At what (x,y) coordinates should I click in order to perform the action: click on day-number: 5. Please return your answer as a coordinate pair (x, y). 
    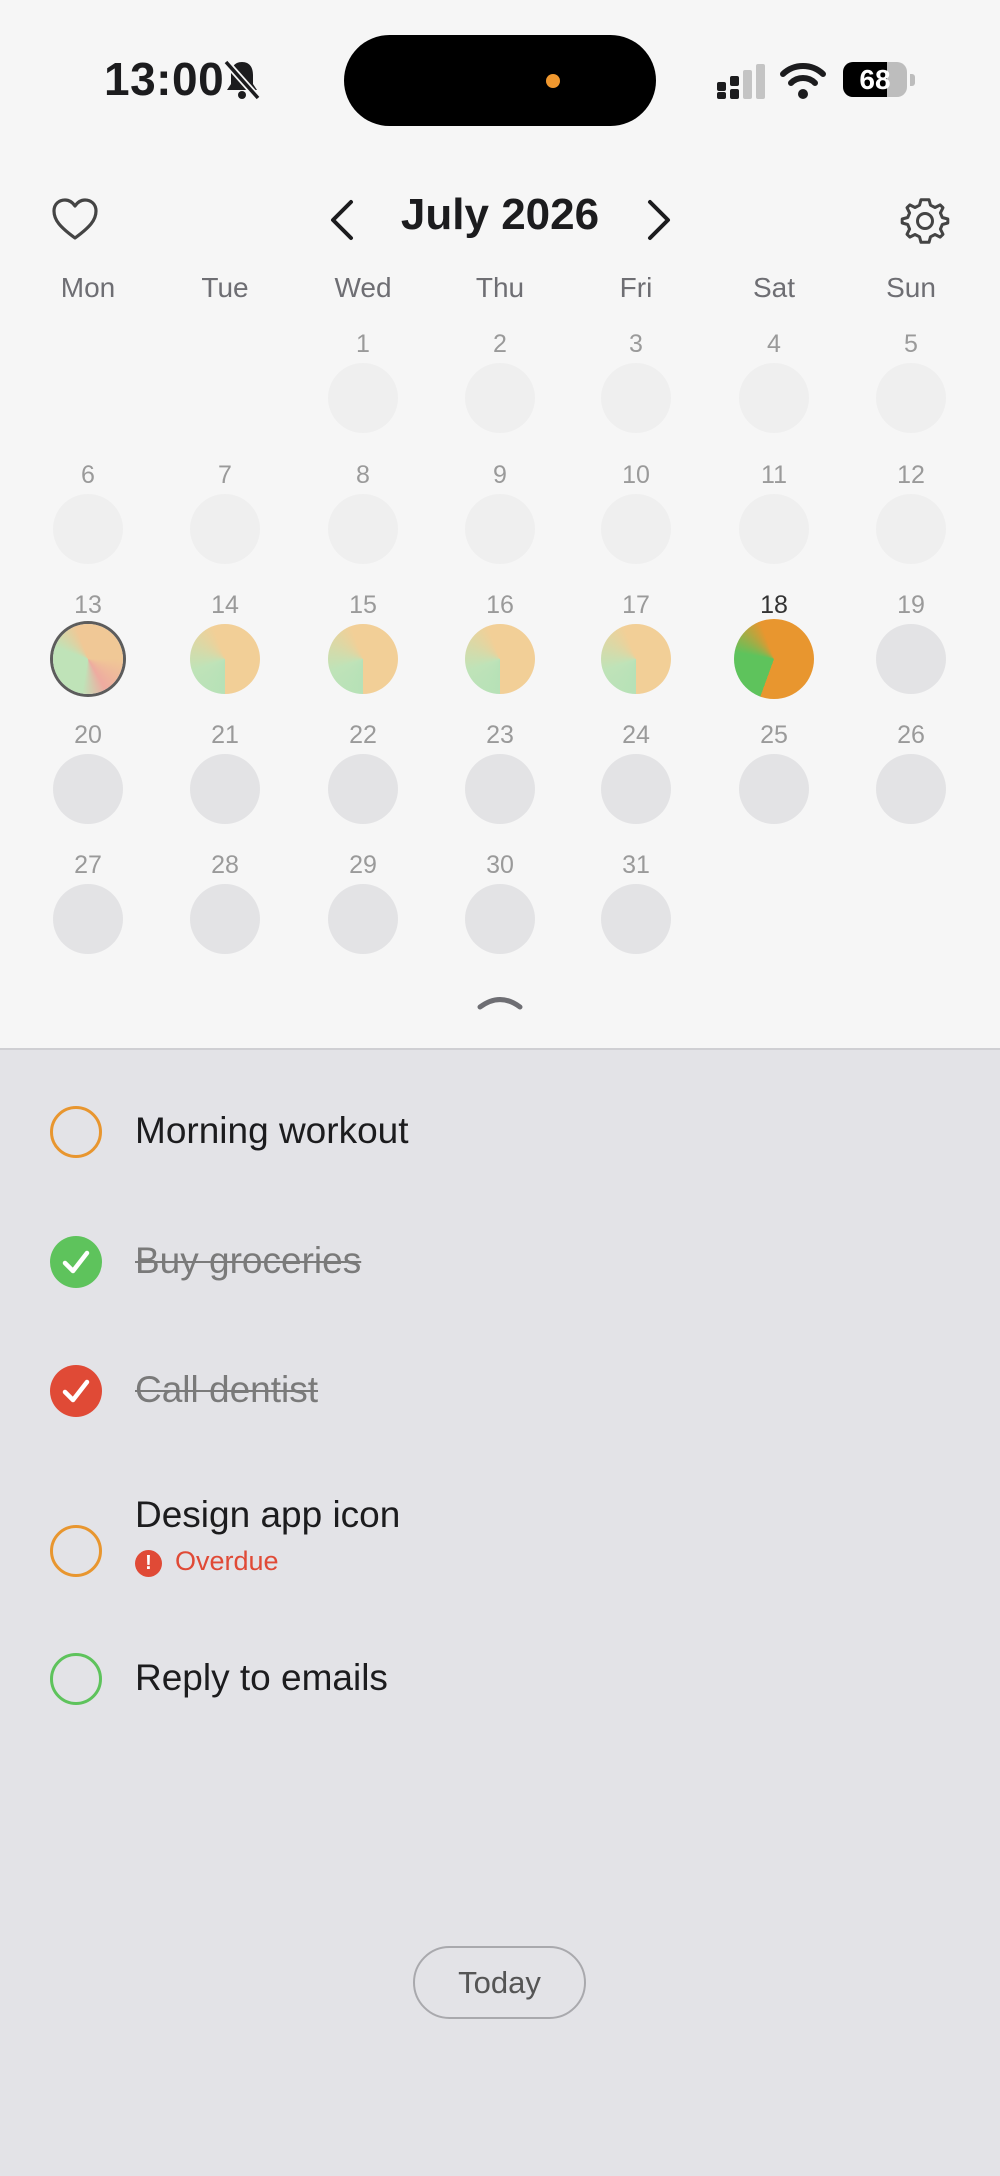
    Looking at the image, I should click on (911, 344).